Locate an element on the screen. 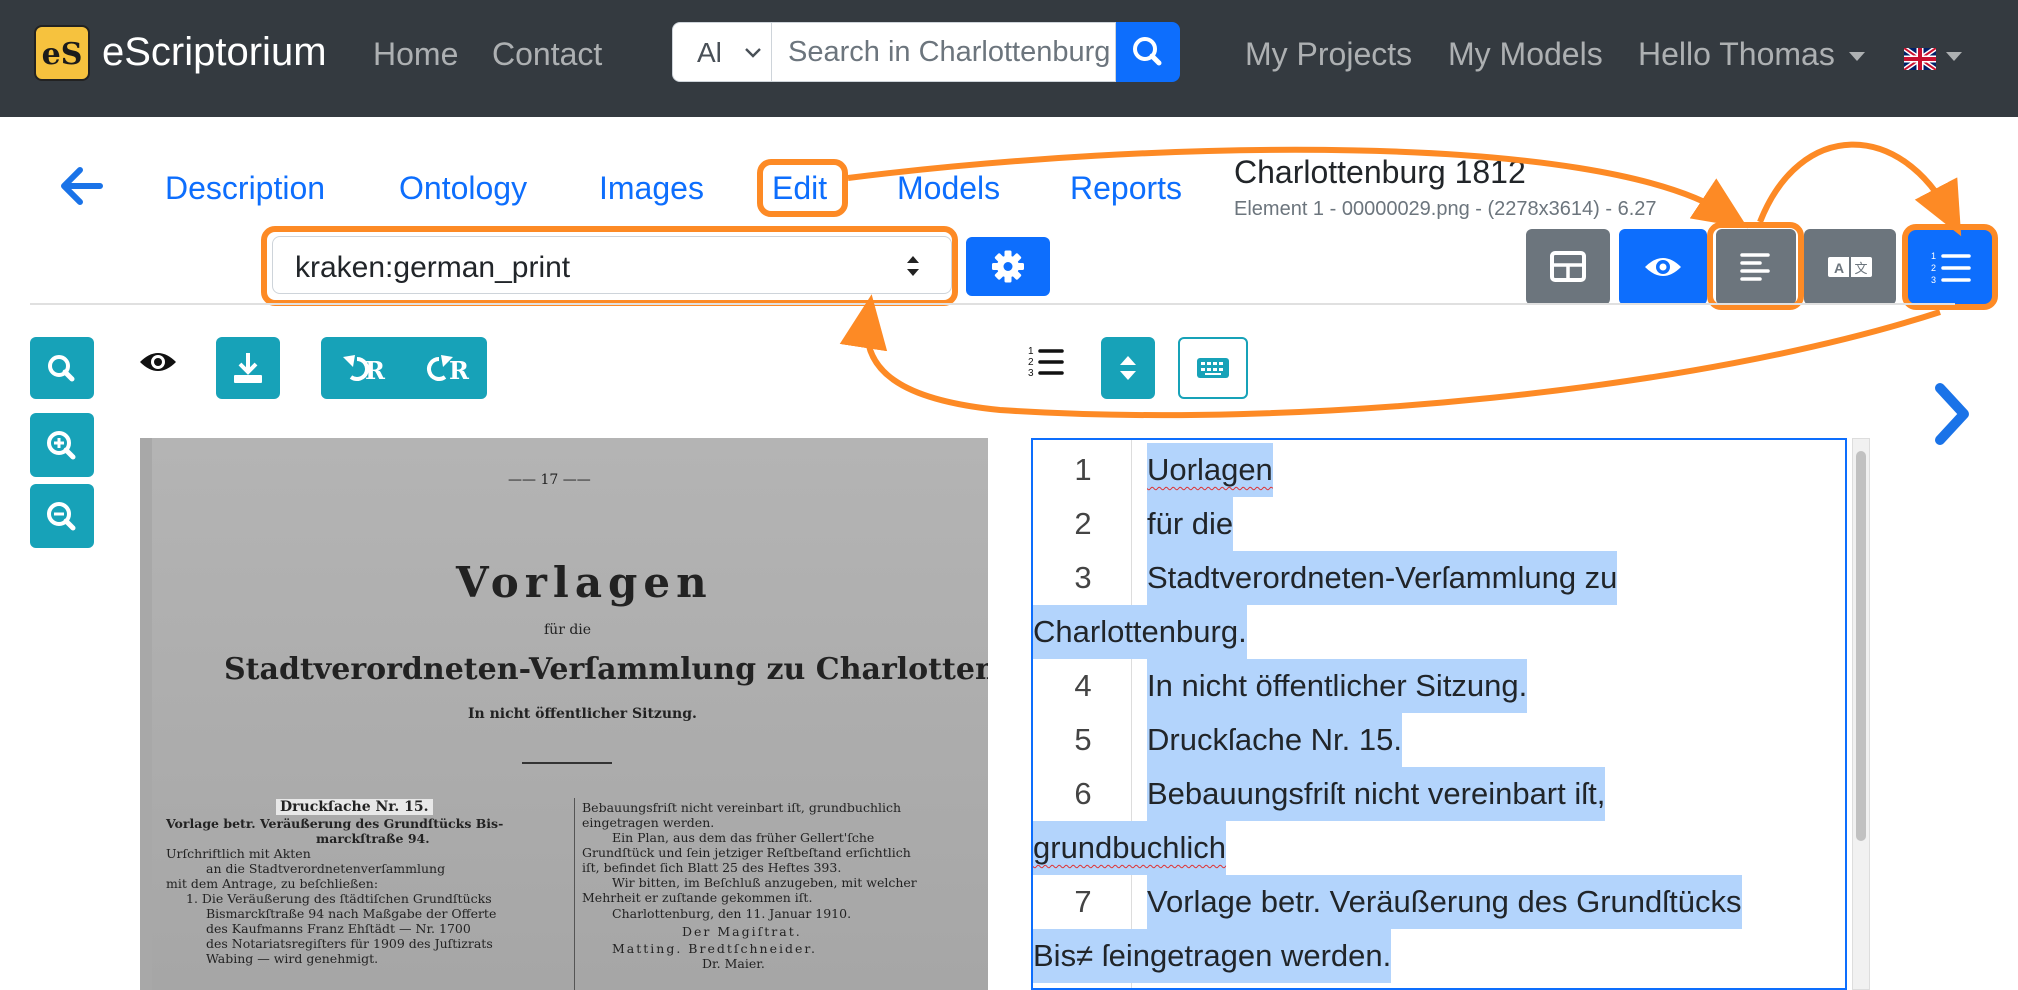 The image size is (2018, 990). scan-fuer-die: für die is located at coordinates (568, 630).